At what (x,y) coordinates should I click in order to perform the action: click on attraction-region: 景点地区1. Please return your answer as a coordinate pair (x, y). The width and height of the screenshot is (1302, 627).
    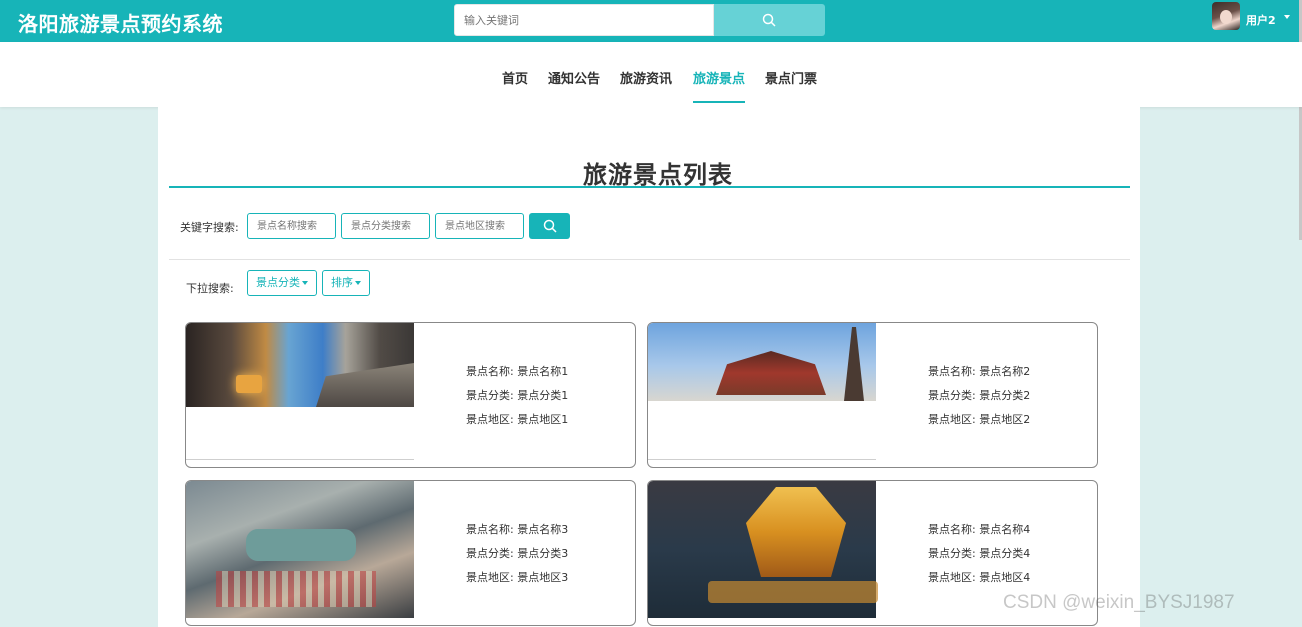
    Looking at the image, I should click on (543, 419).